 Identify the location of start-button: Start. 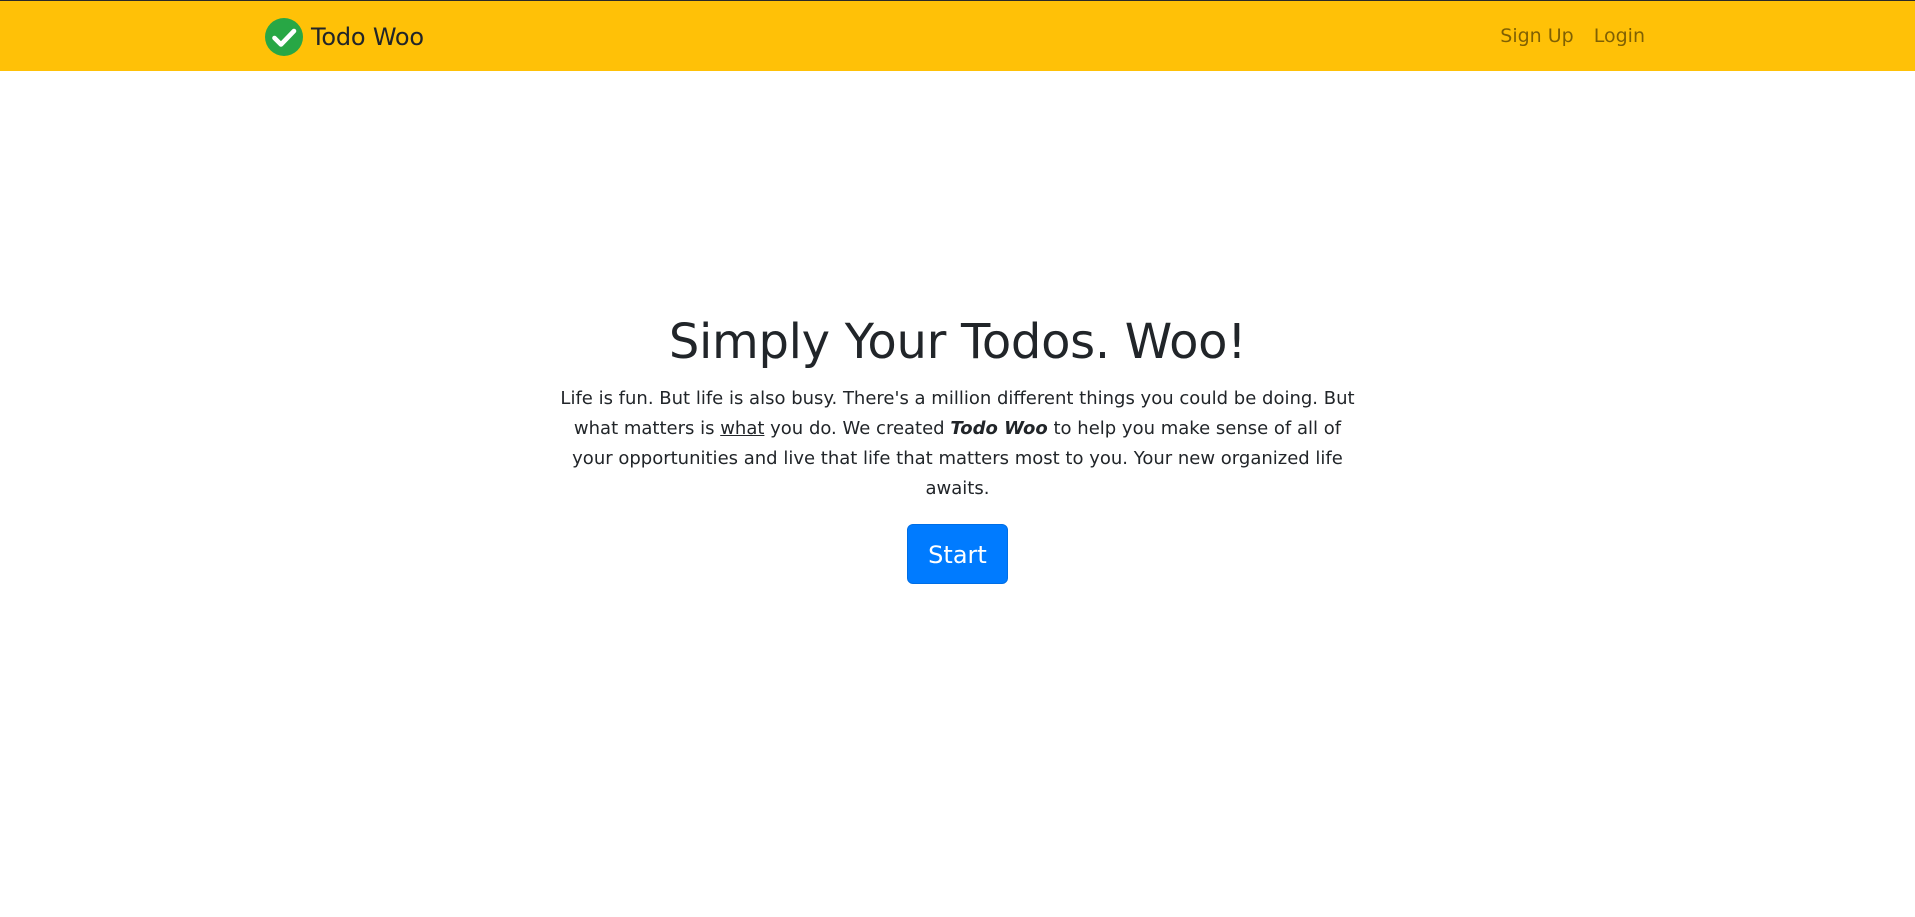
(957, 554).